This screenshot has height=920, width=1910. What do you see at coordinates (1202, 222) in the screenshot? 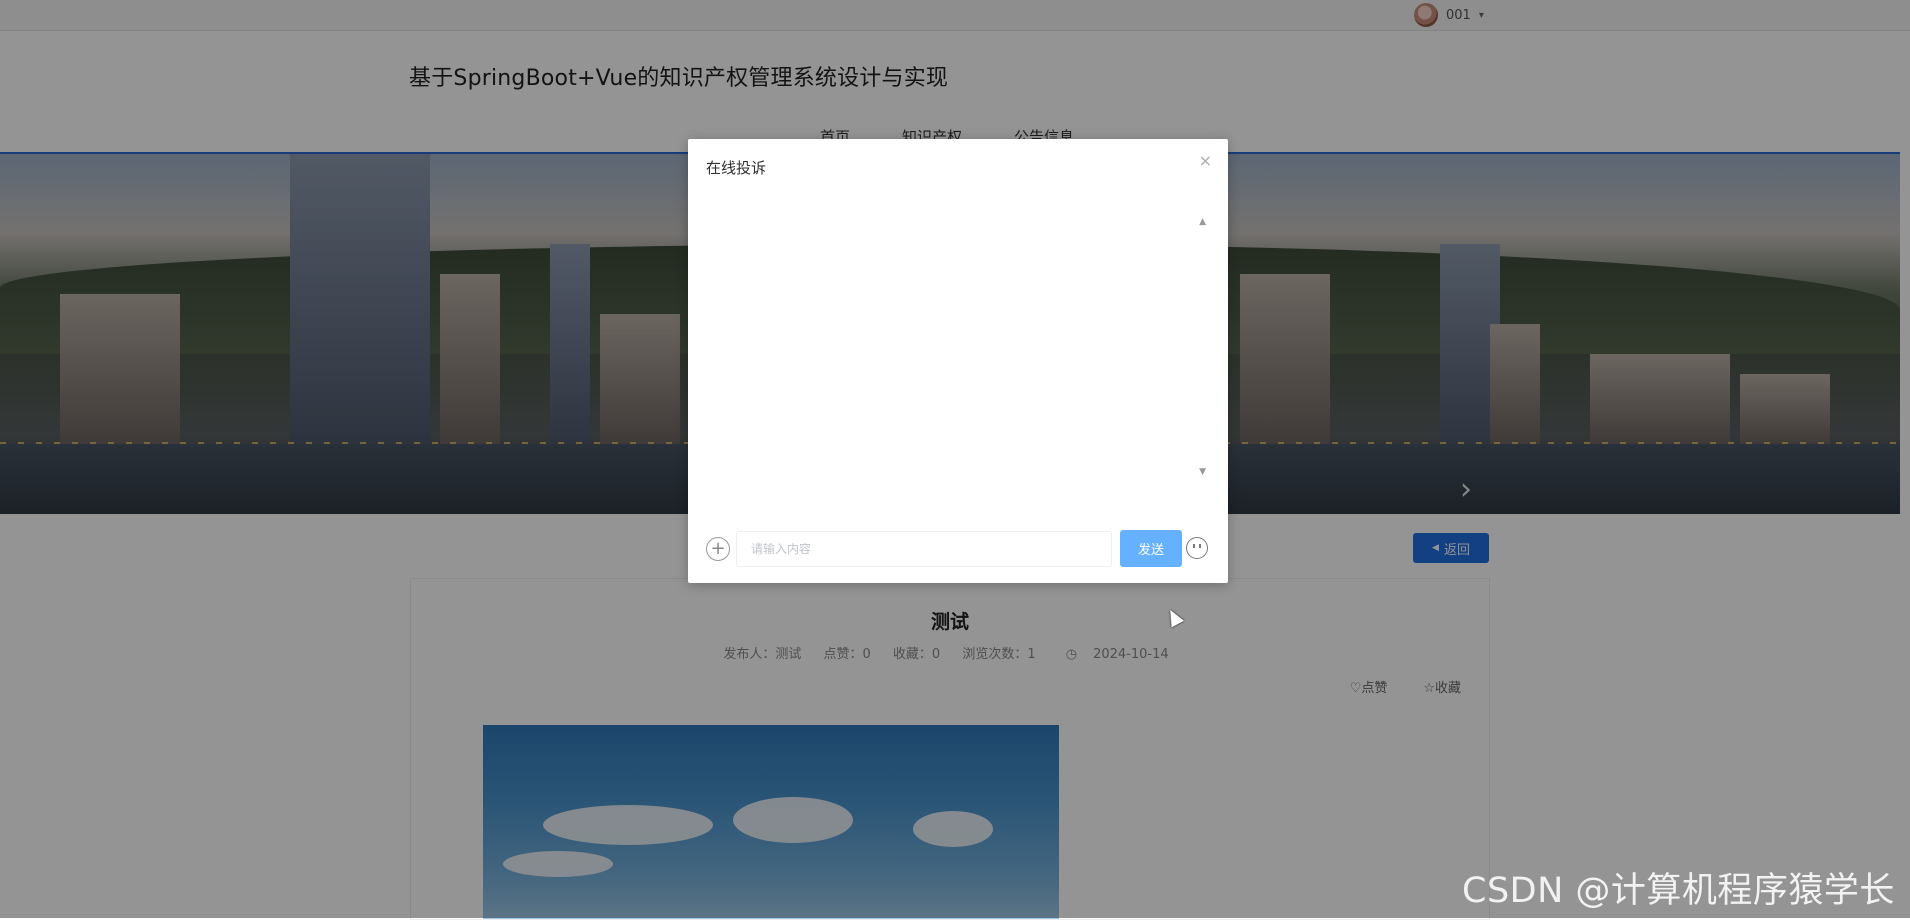
I see `scroll-up-icon: ▲` at bounding box center [1202, 222].